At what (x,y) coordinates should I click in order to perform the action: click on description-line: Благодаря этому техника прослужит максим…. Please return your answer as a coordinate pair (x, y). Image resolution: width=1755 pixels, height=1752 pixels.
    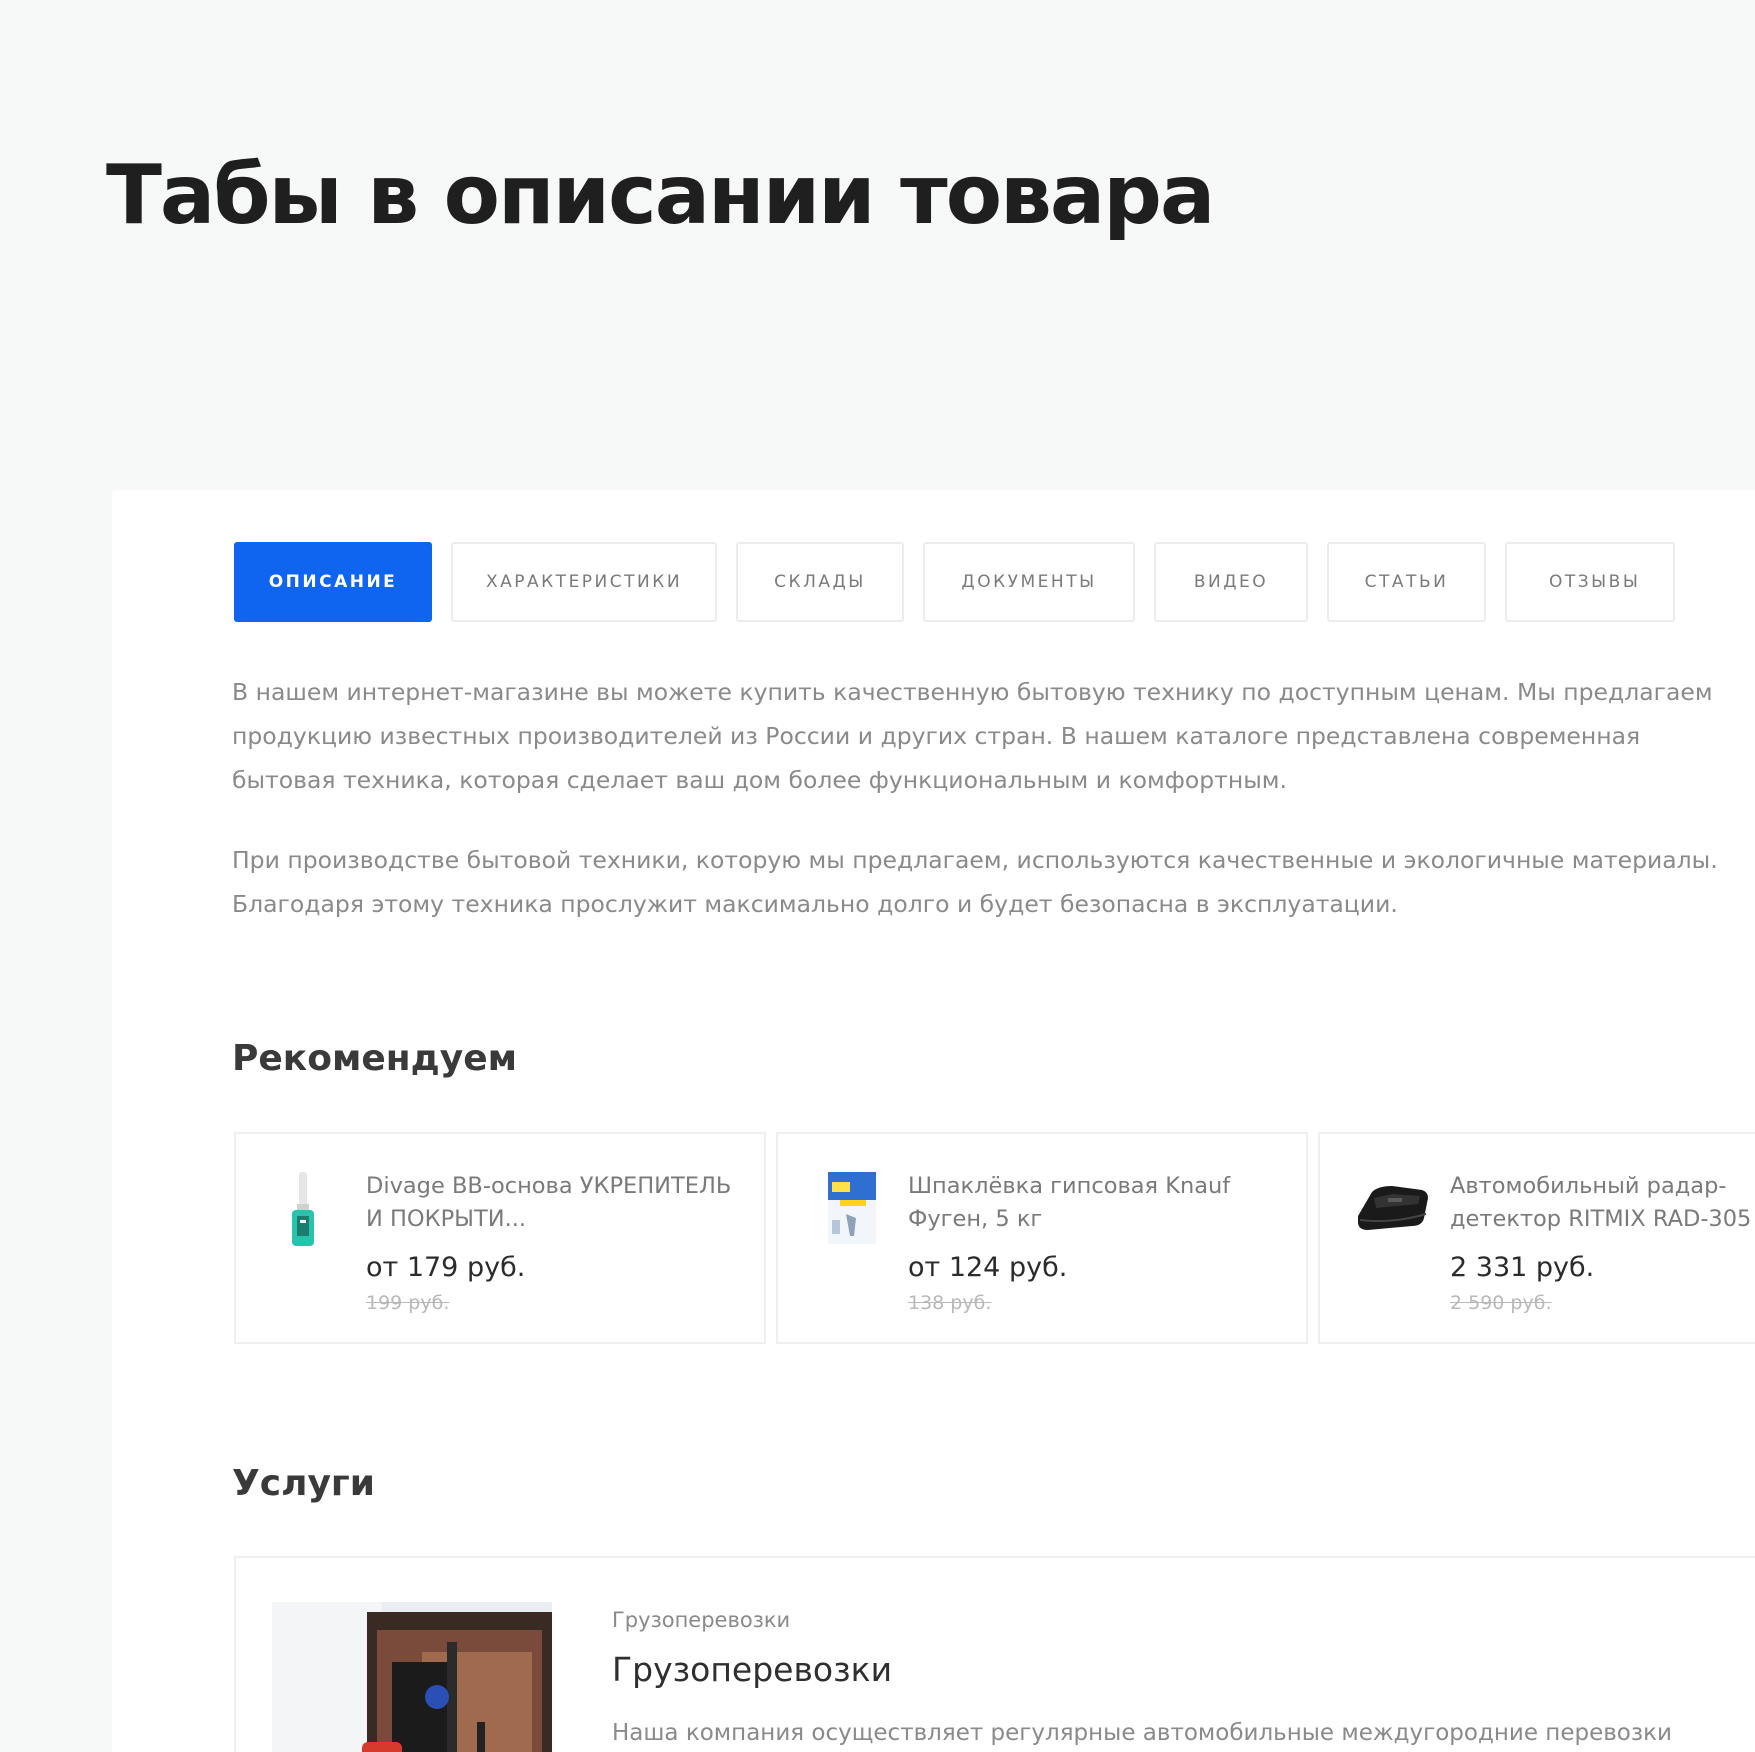
    Looking at the image, I should click on (815, 904).